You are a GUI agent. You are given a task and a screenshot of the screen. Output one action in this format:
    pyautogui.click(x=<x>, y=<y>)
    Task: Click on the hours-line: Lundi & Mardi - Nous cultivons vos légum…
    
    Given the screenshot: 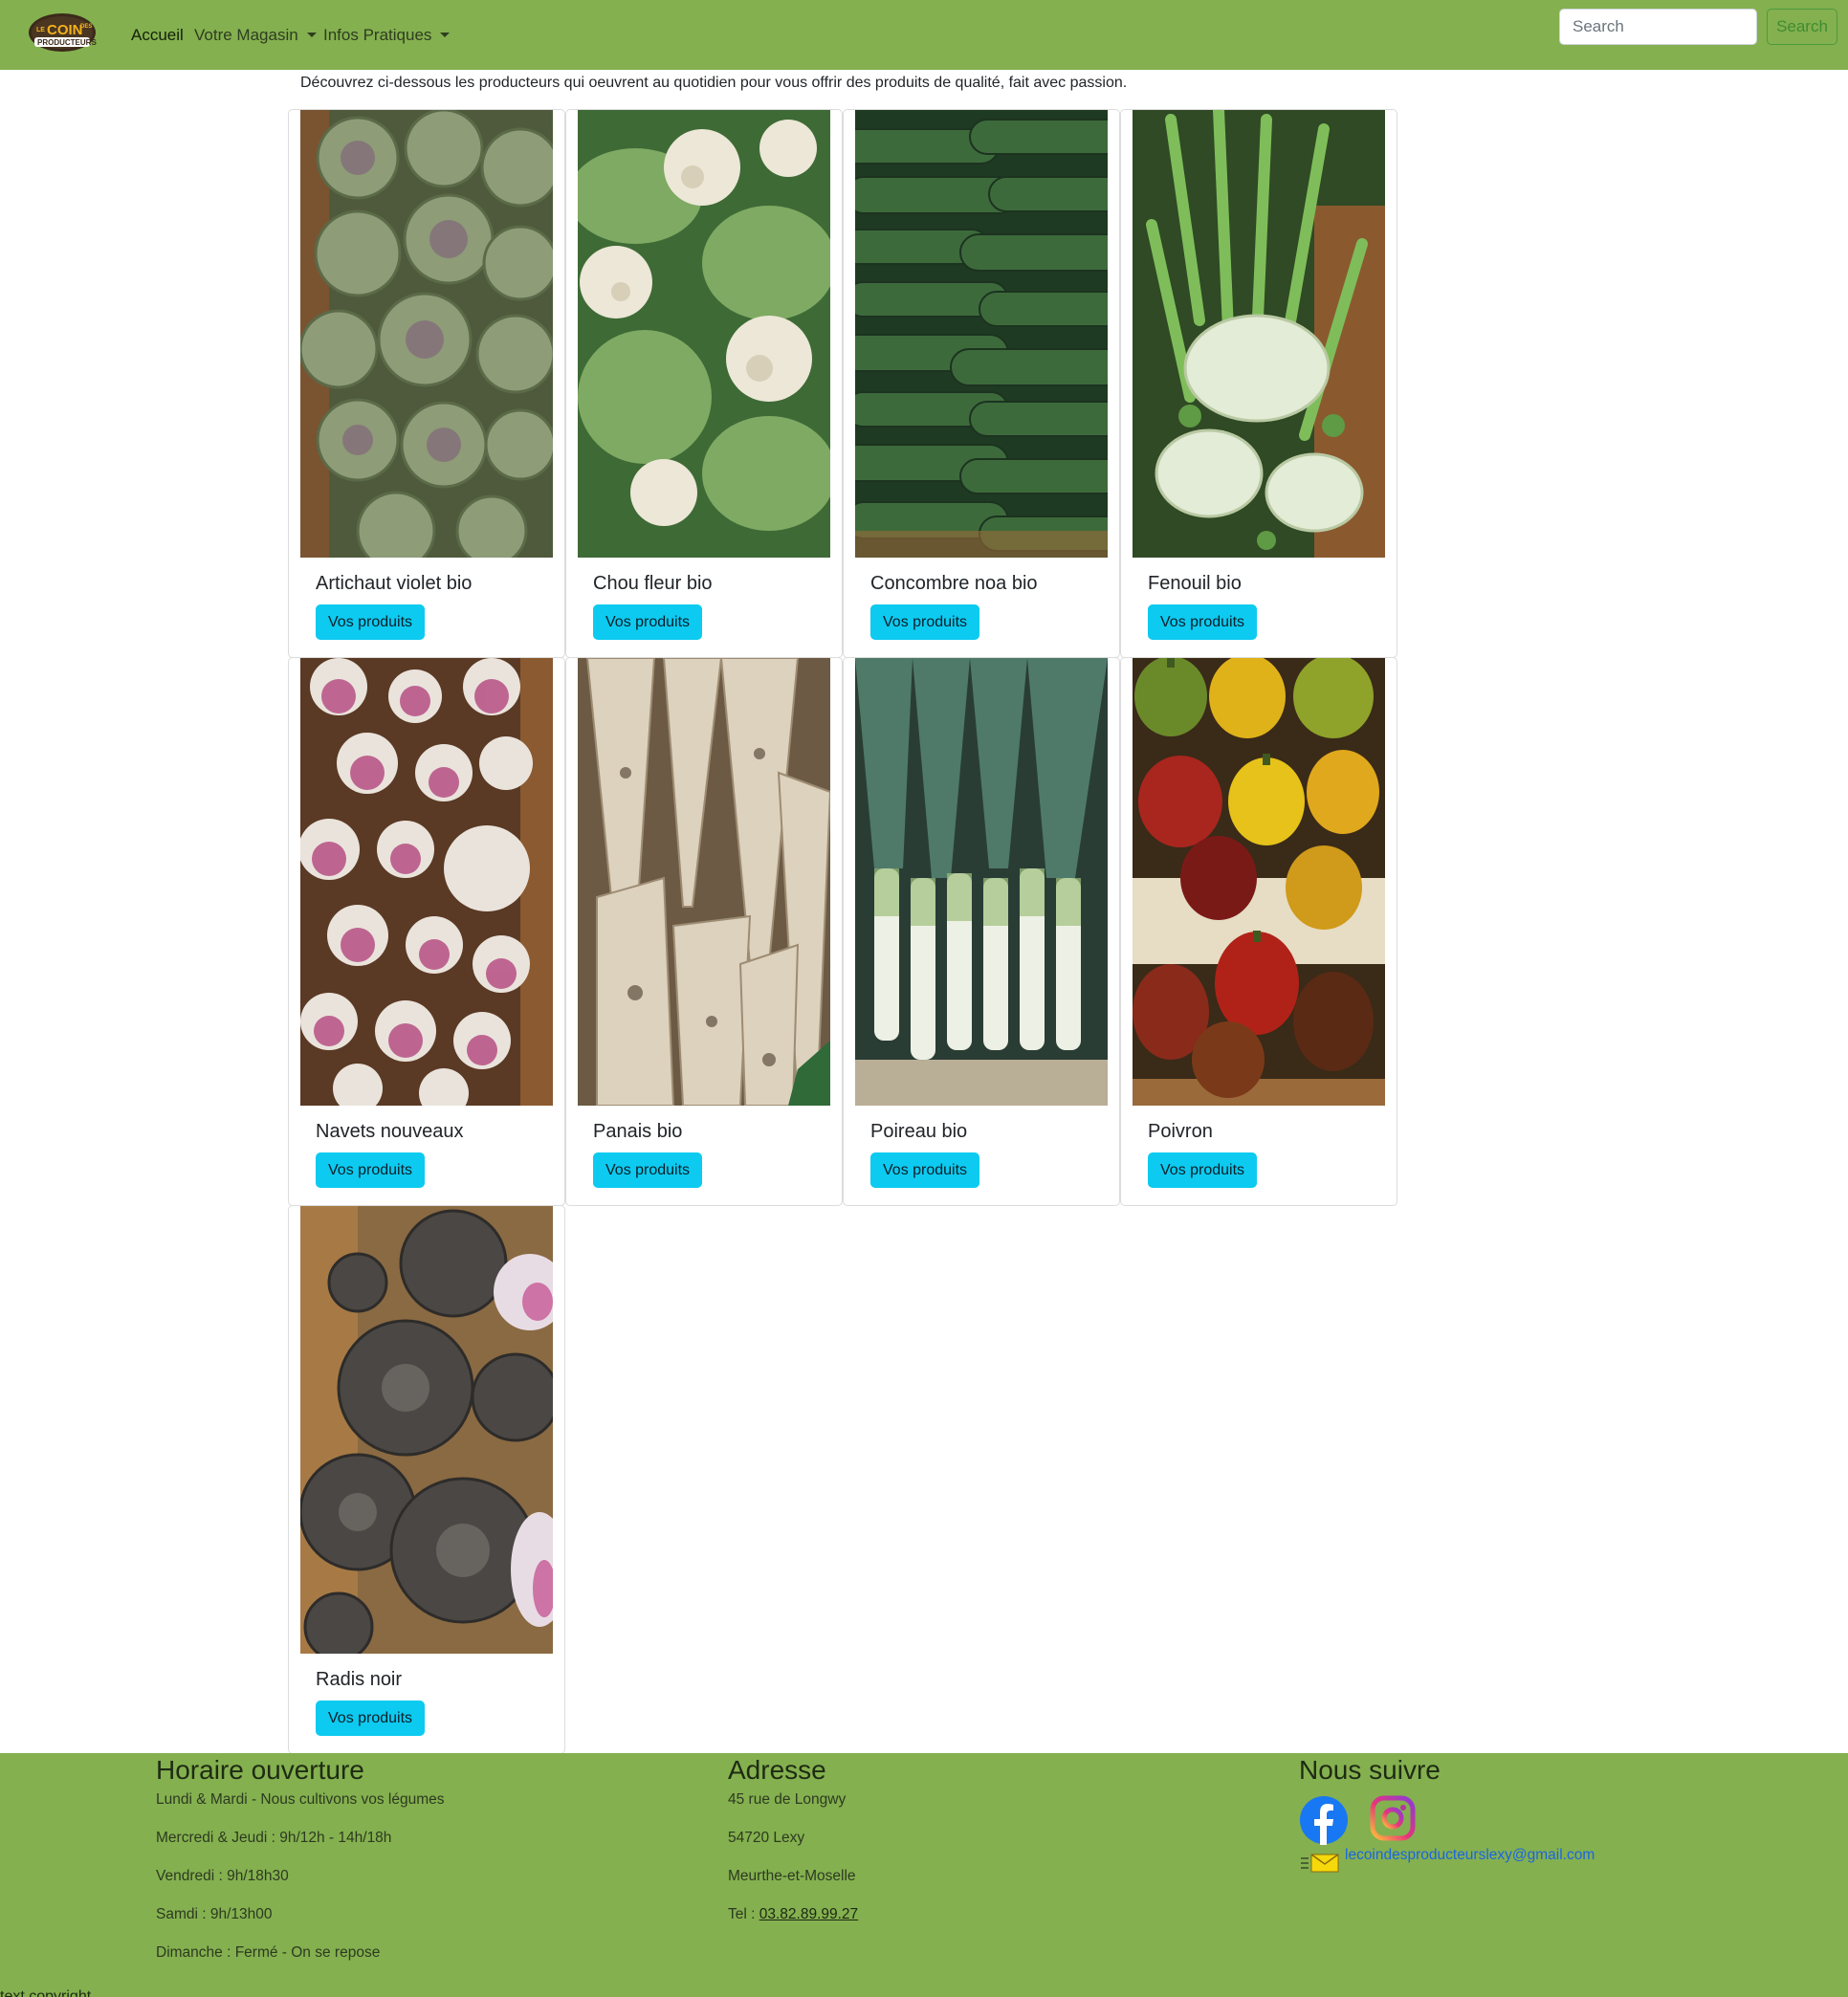 What is the action you would take?
    pyautogui.click(x=300, y=1799)
    